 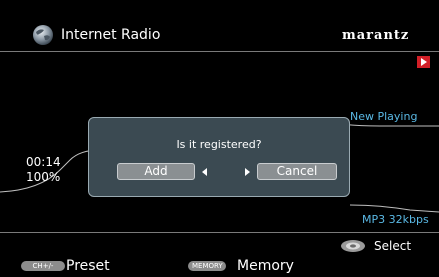 What do you see at coordinates (297, 171) in the screenshot?
I see `cancel-button: Cancel` at bounding box center [297, 171].